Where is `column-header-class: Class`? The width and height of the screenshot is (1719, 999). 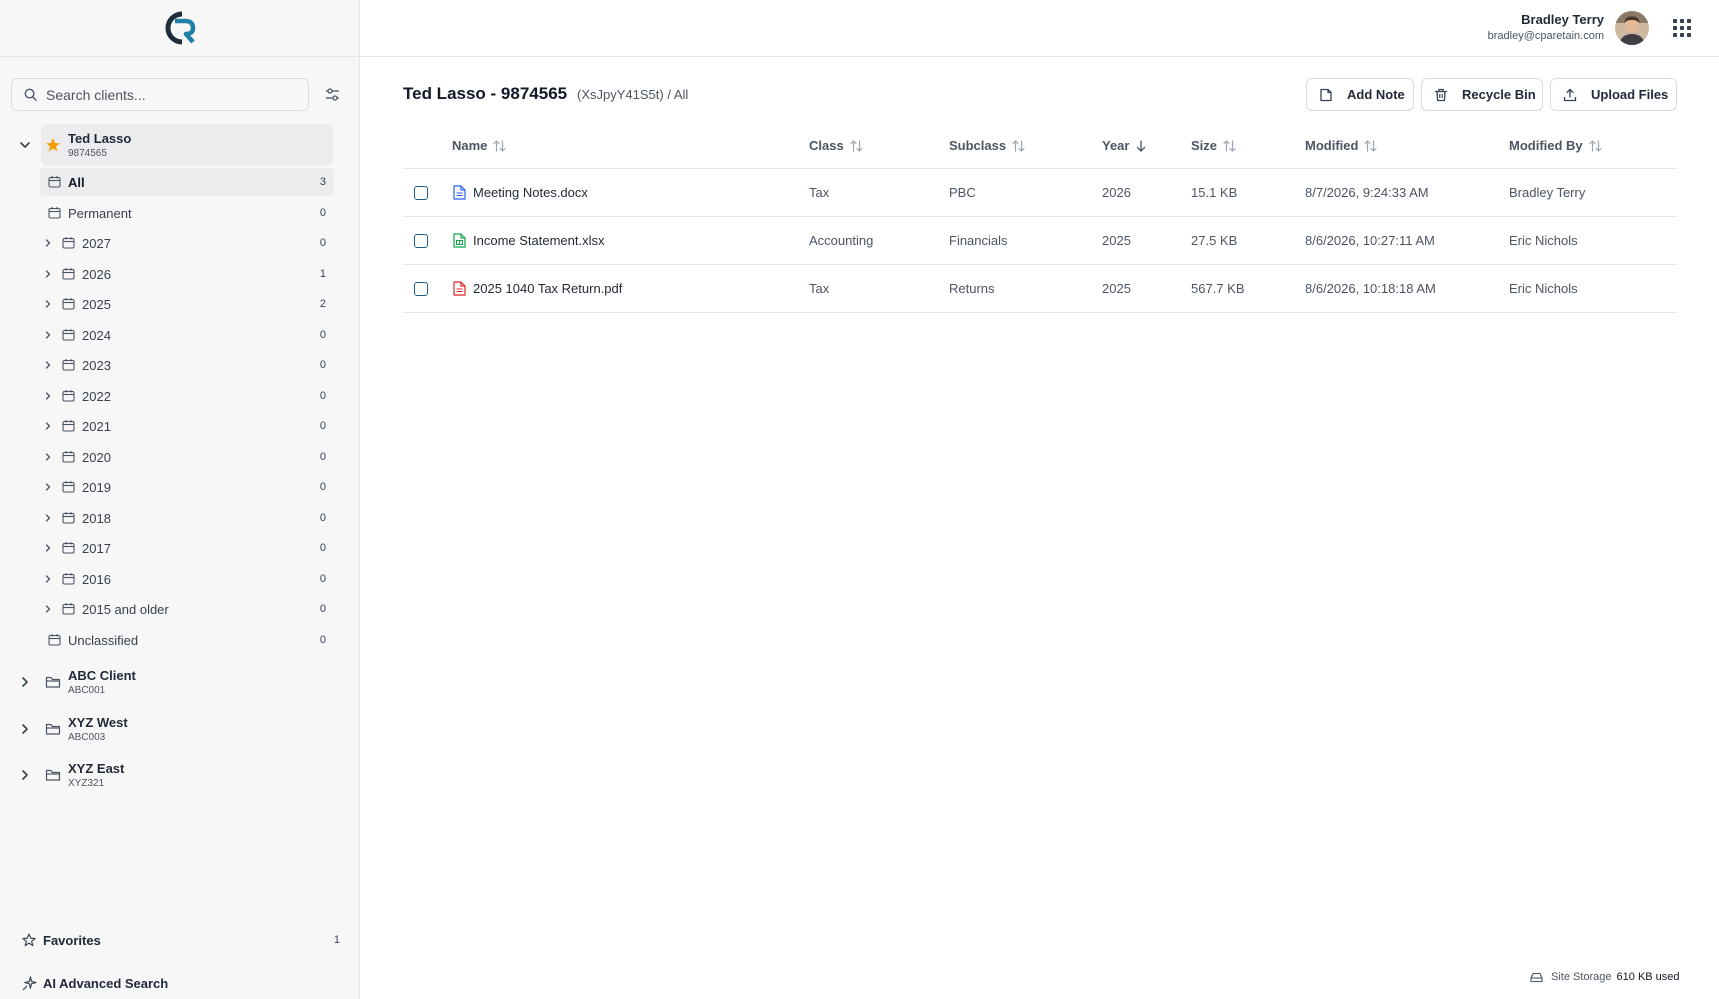
column-header-class: Class is located at coordinates (836, 145).